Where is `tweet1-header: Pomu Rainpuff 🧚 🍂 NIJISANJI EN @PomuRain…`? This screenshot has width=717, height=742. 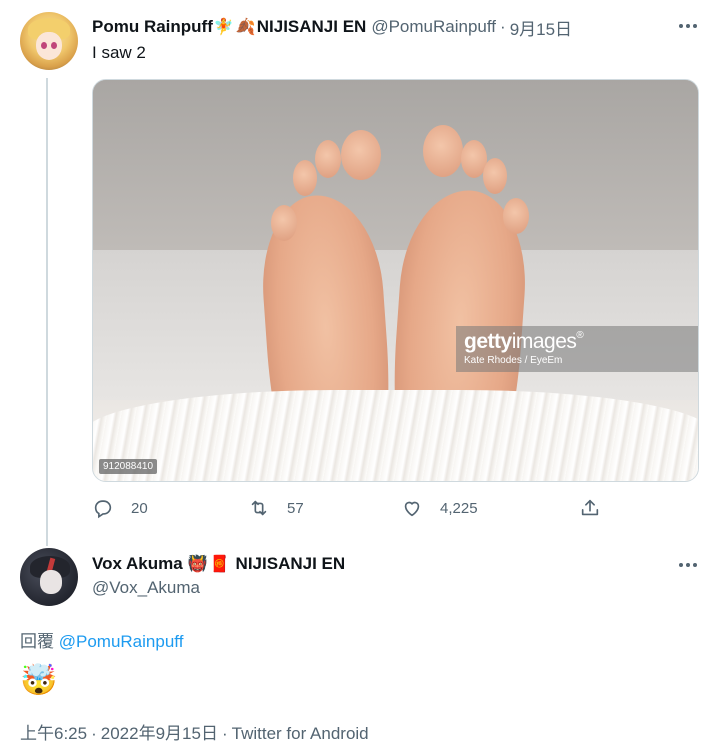 tweet1-header: Pomu Rainpuff 🧚 🍂 NIJISANJI EN @PomuRain… is located at coordinates (332, 27).